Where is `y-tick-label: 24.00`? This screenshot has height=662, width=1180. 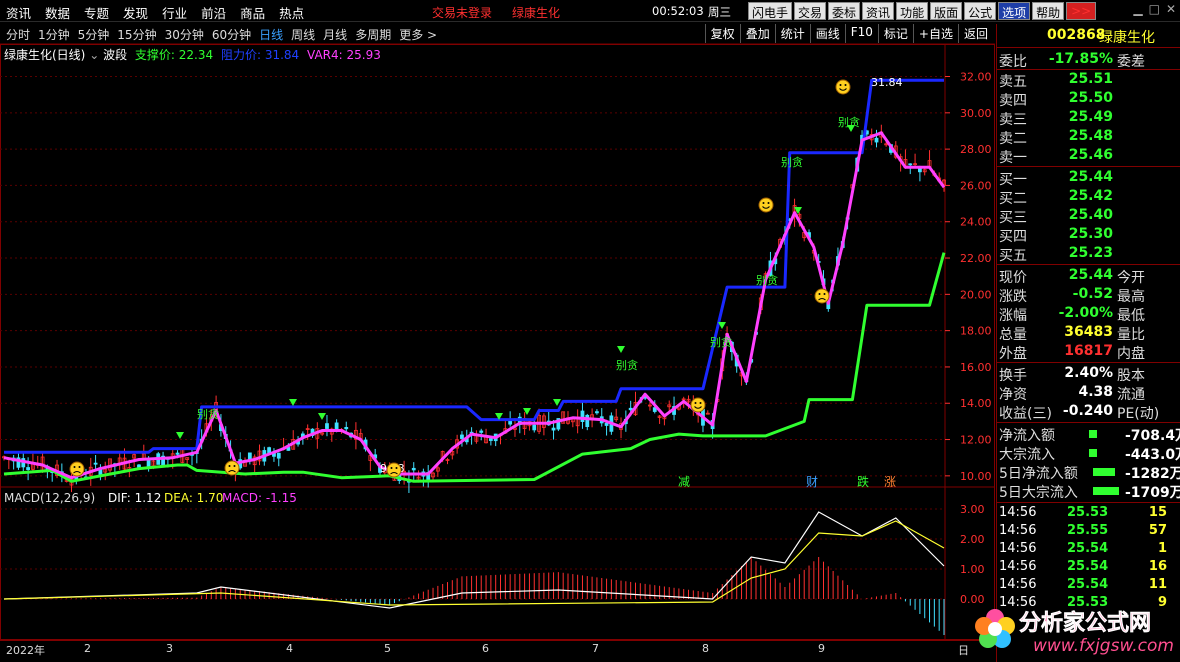
y-tick-label: 24.00 is located at coordinates (976, 222).